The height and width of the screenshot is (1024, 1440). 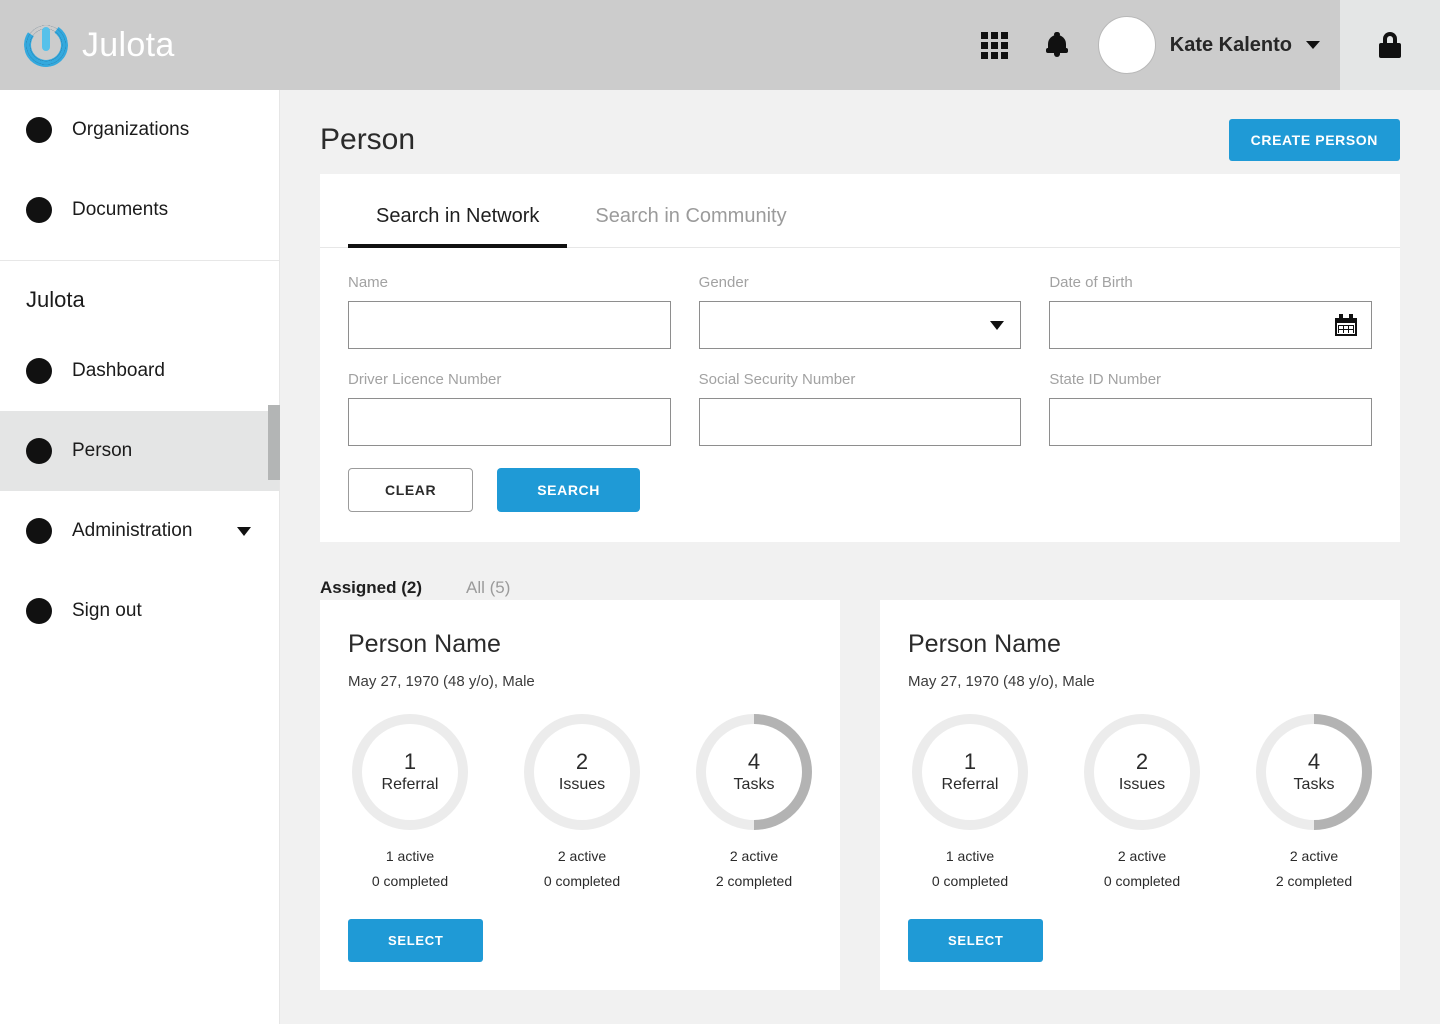 What do you see at coordinates (410, 856) in the screenshot?
I see `metric-active: 1 active` at bounding box center [410, 856].